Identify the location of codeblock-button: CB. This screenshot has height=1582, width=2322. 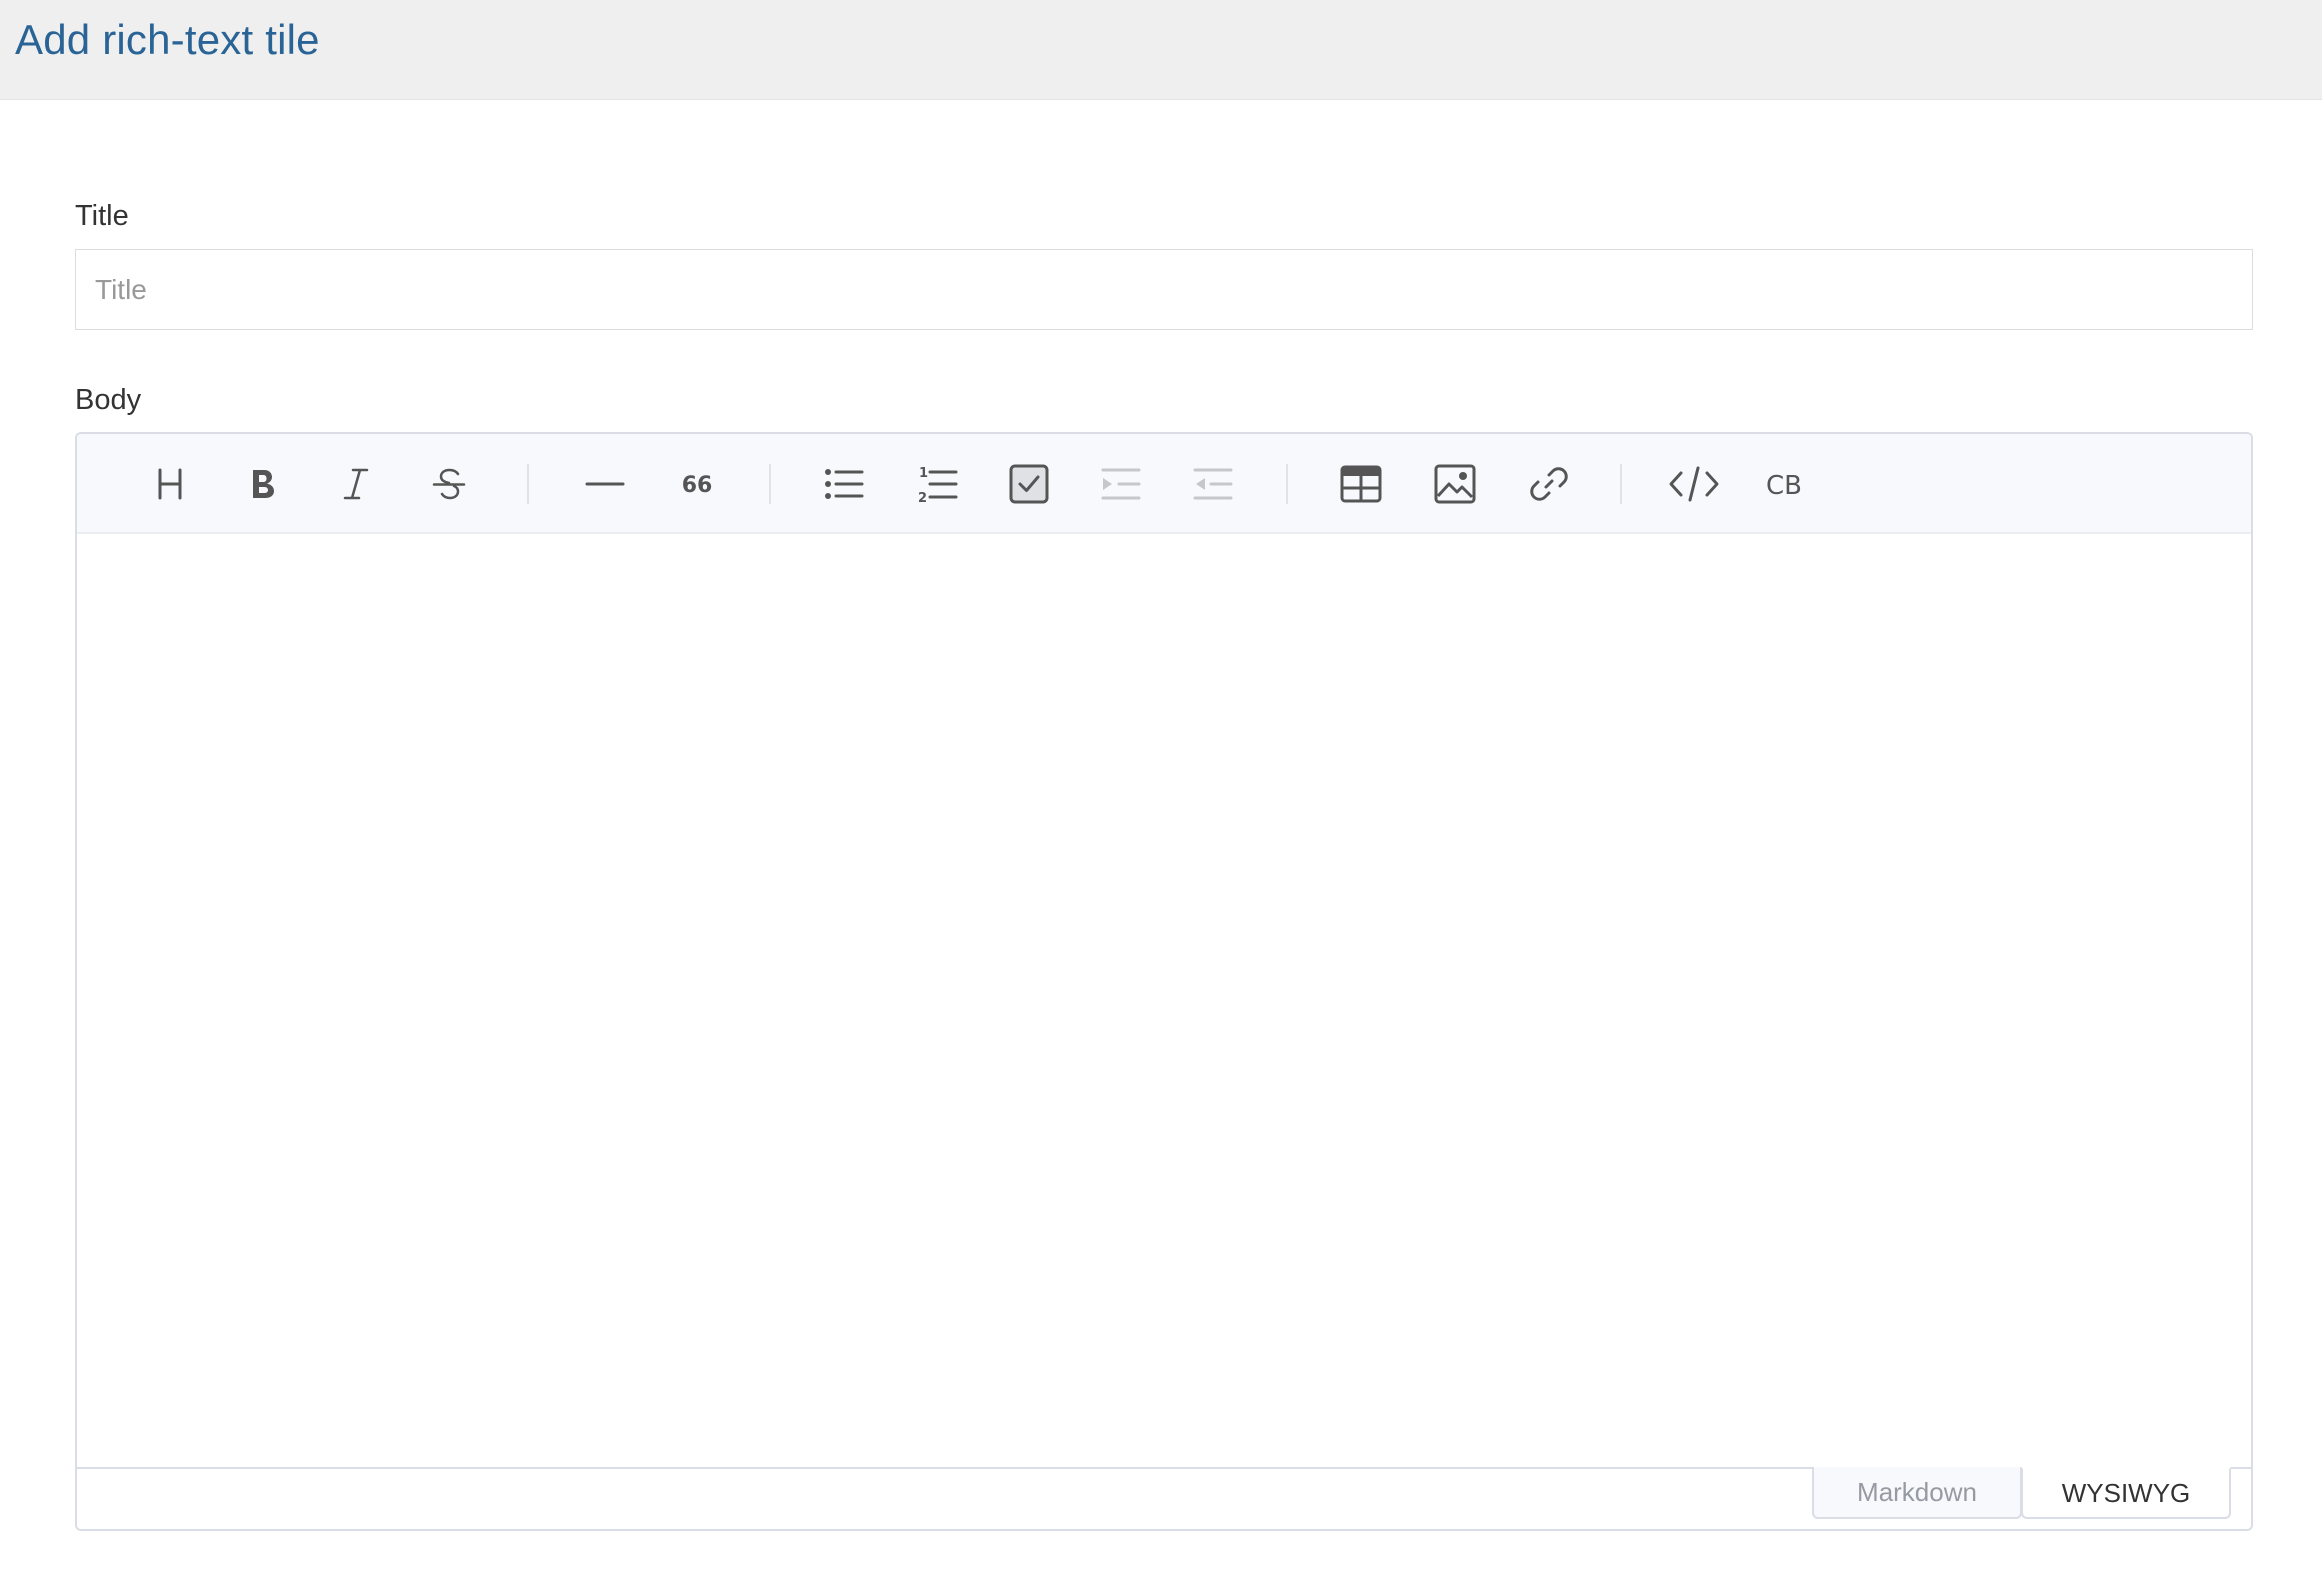
(1784, 484).